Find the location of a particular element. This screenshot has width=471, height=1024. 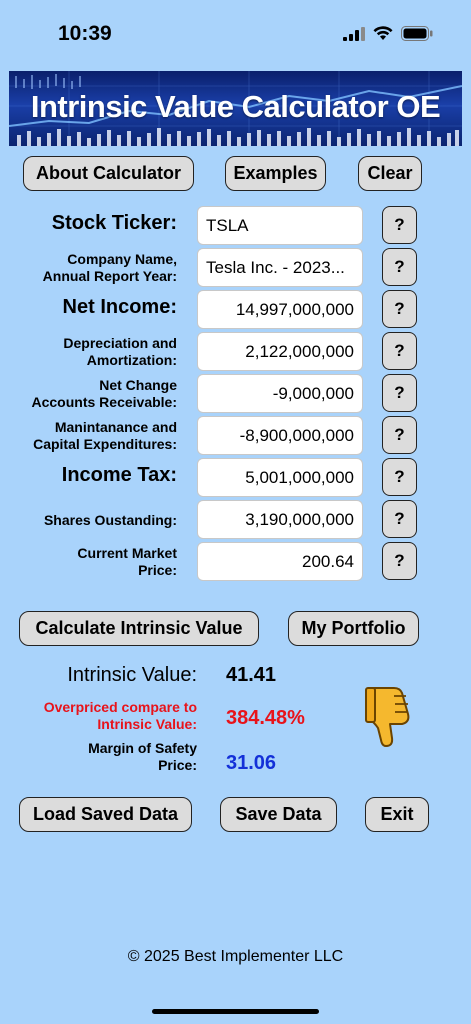

intrinsic-value-result: 41.41 is located at coordinates (251, 675).